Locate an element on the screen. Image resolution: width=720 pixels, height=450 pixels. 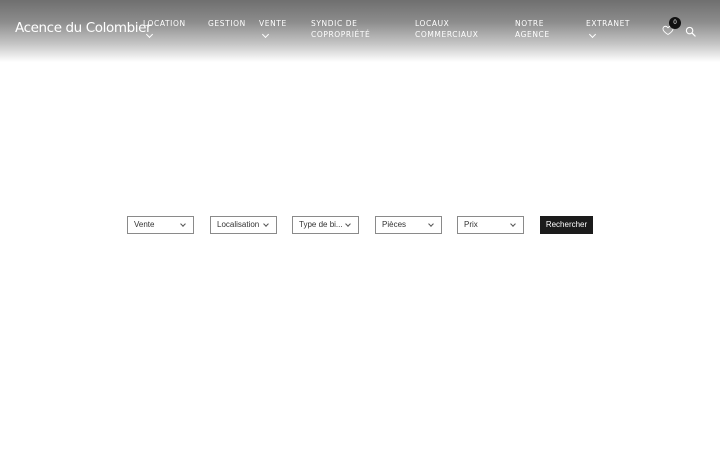
nav-item-label: SYNDIC DE is located at coordinates (334, 23).